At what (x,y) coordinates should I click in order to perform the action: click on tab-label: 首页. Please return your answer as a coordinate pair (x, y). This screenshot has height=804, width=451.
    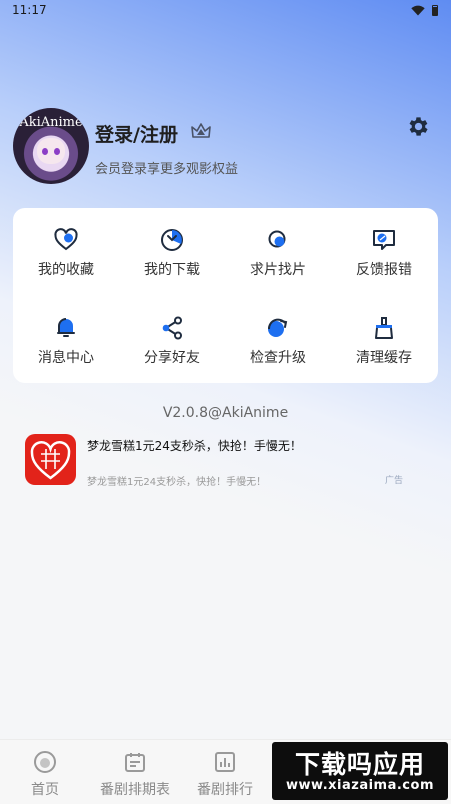
    Looking at the image, I should click on (45, 790).